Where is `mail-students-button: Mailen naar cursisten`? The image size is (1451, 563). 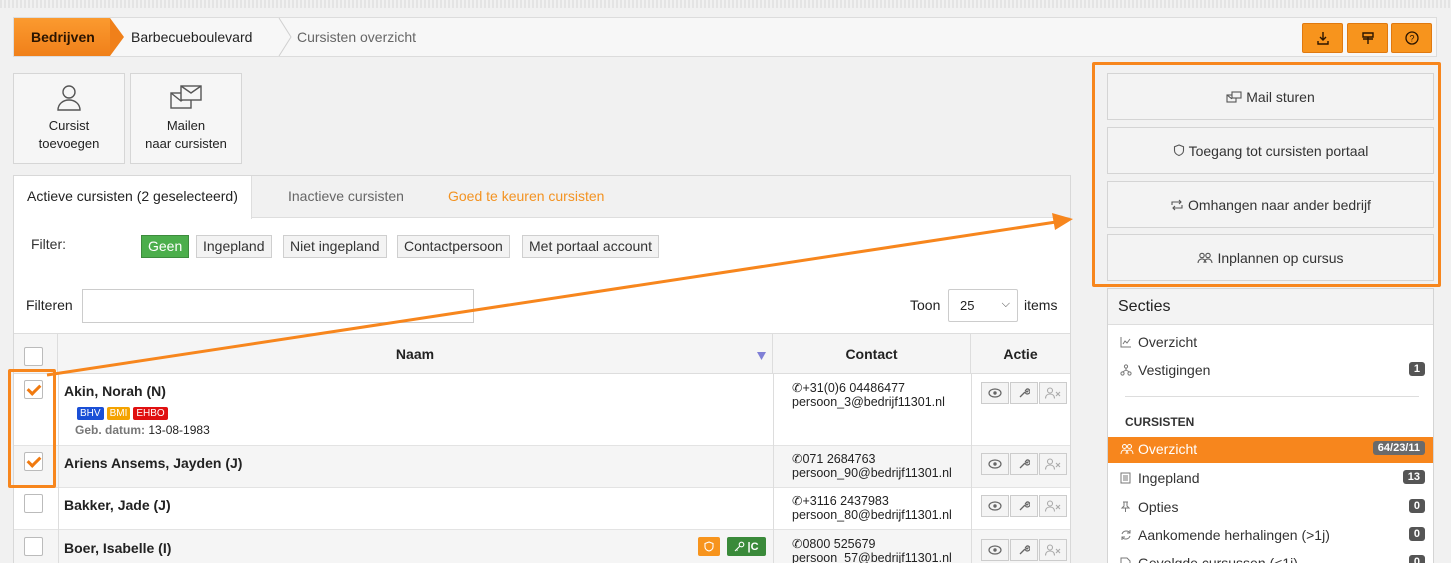
mail-students-button: Mailen naar cursisten is located at coordinates (186, 118).